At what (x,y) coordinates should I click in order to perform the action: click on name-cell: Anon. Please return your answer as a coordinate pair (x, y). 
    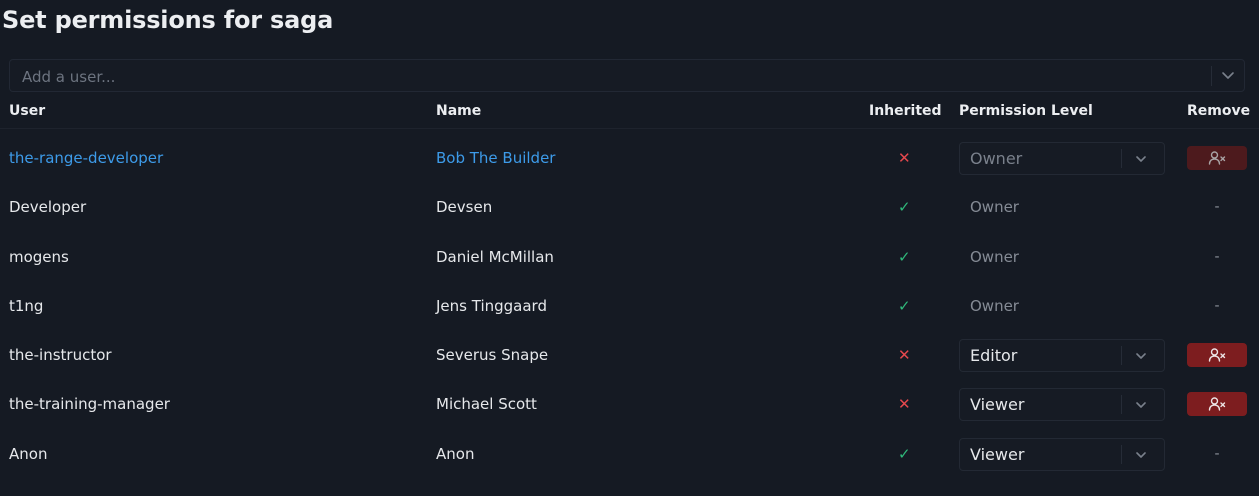
    Looking at the image, I should click on (455, 453).